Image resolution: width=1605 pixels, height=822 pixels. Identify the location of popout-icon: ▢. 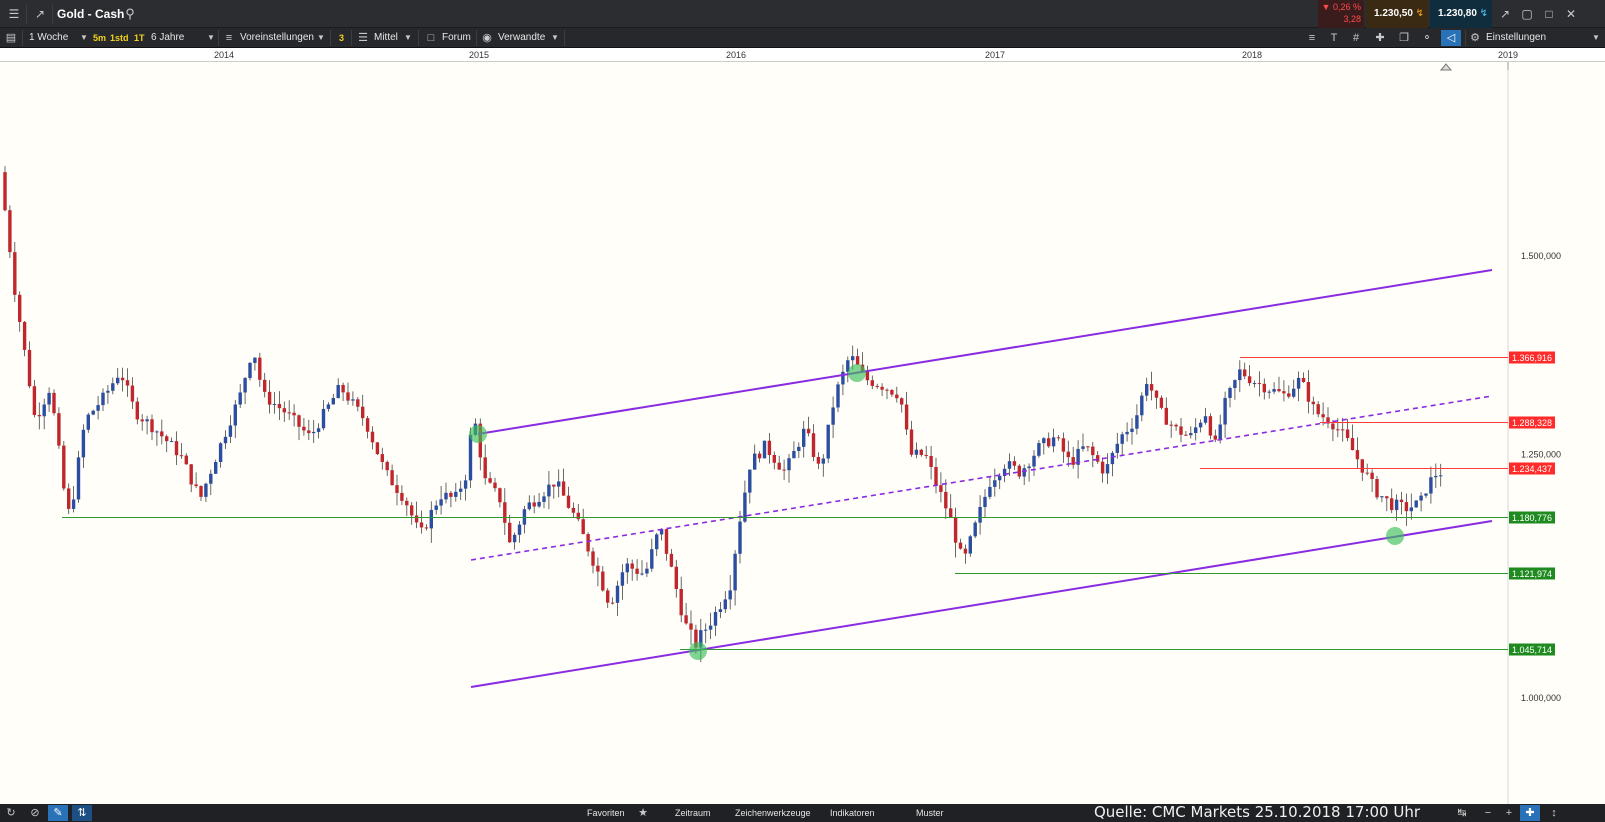
(1527, 14).